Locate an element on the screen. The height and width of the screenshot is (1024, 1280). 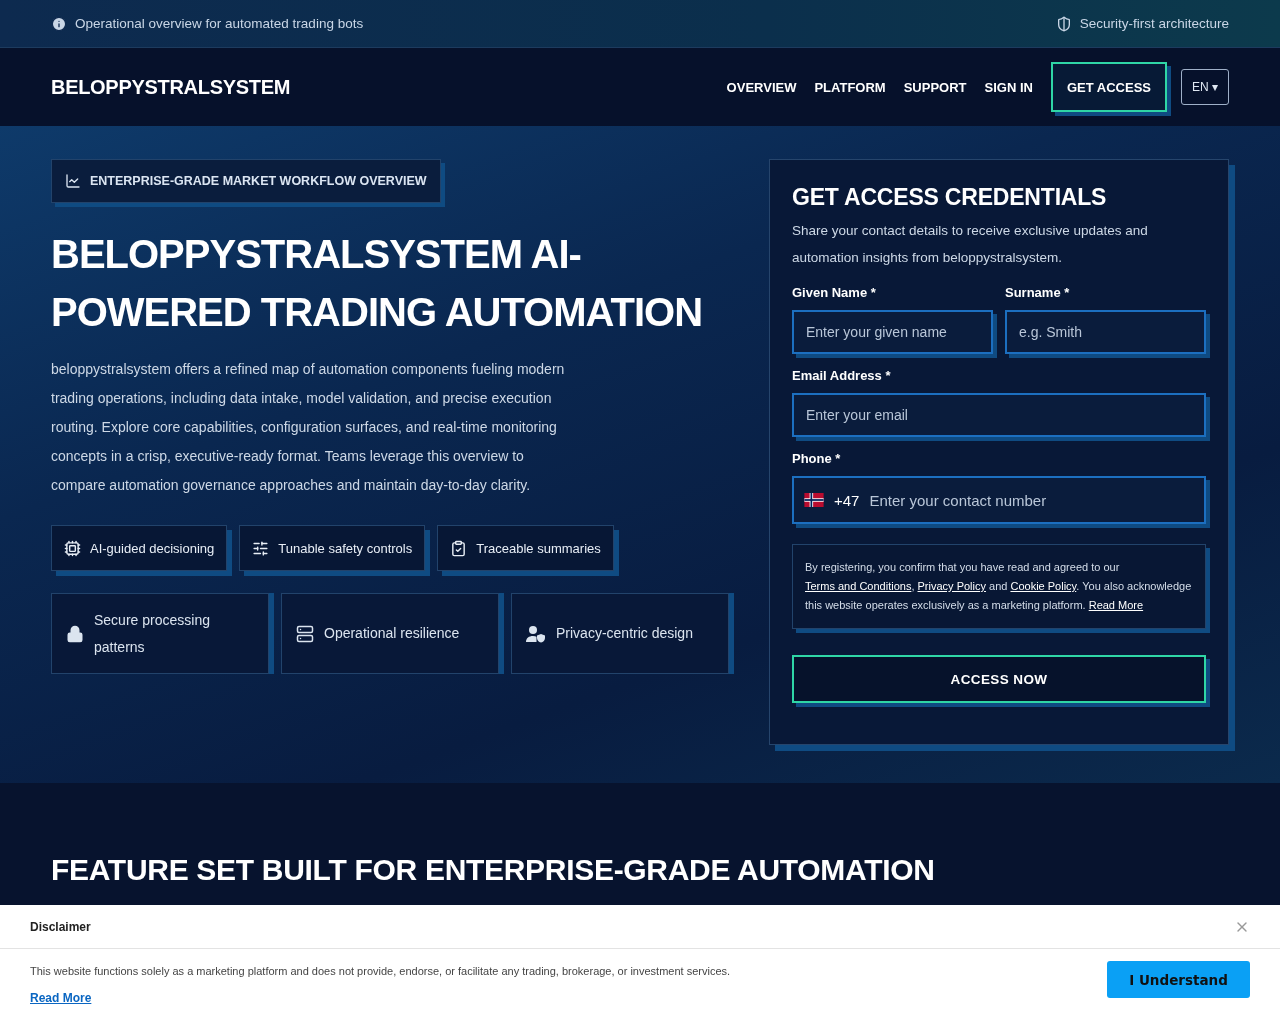
nav-link: PLATFORM is located at coordinates (850, 87).